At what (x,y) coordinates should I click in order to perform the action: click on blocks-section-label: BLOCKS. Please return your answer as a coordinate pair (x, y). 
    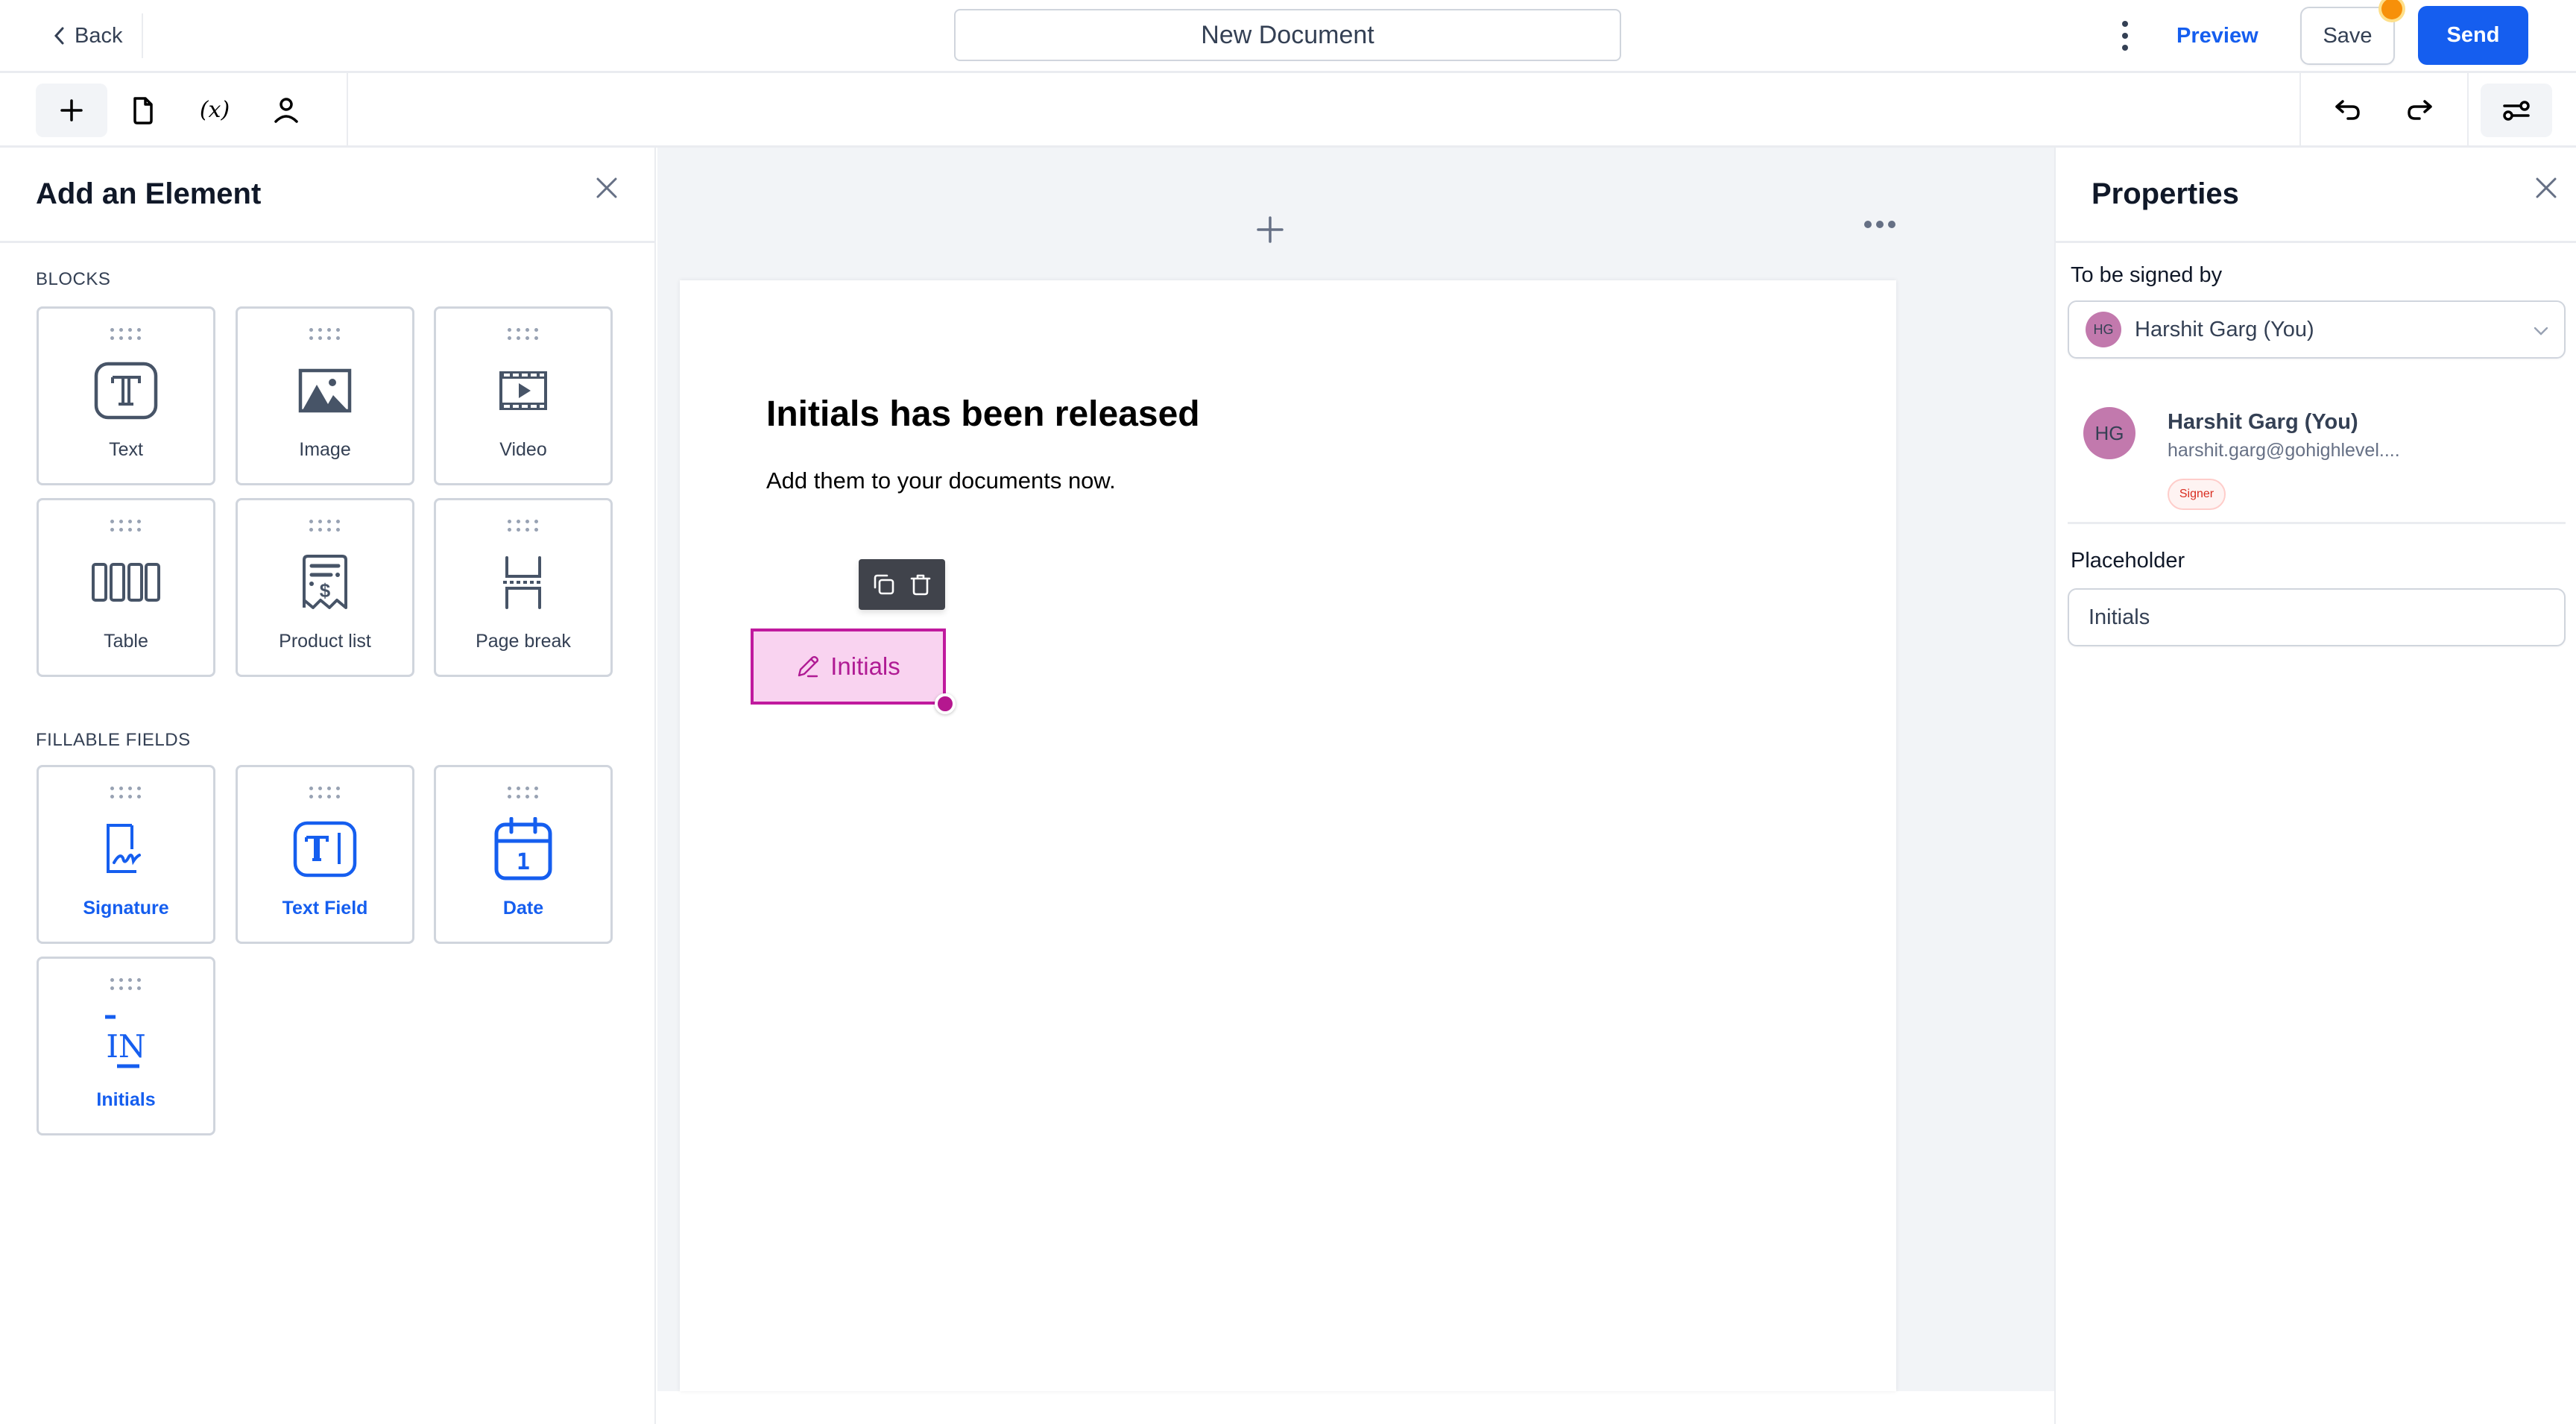
    Looking at the image, I should click on (73, 279).